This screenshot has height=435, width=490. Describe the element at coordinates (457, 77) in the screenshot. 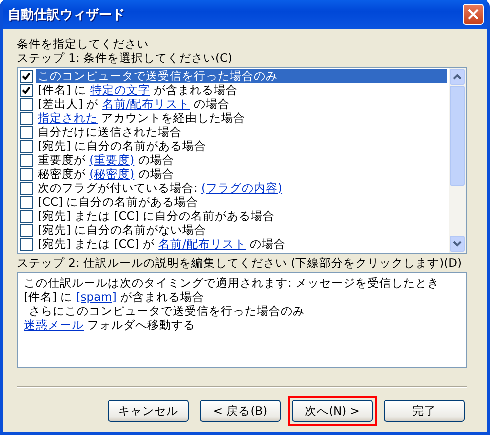

I see `chevron-up-icon` at that location.